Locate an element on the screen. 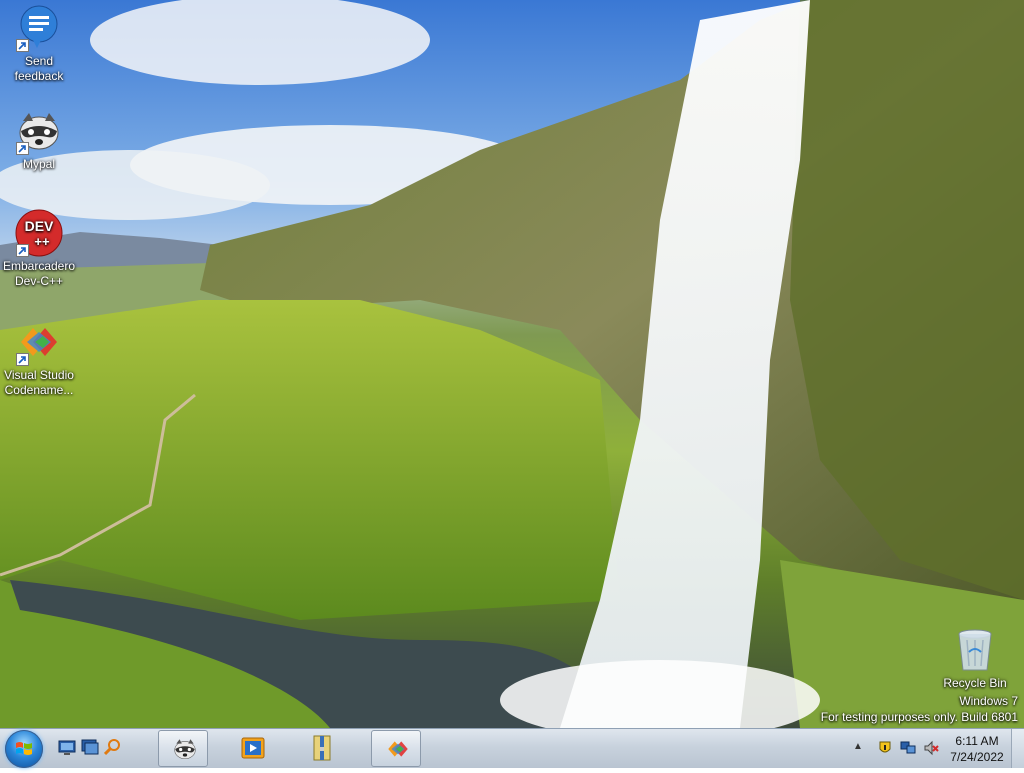  desktop-icon-label: Embarcadero is located at coordinates (39, 266).